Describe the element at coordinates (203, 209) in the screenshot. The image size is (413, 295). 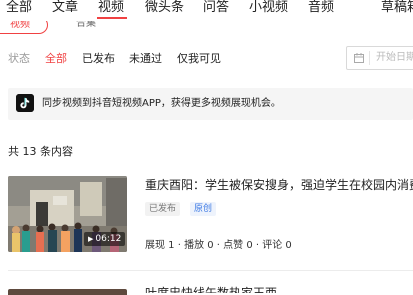
I see `original-badge: 原创` at that location.